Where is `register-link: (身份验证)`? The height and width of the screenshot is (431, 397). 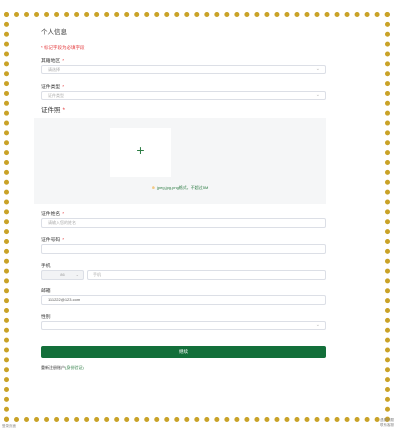 register-link: (身份验证) is located at coordinates (74, 367).